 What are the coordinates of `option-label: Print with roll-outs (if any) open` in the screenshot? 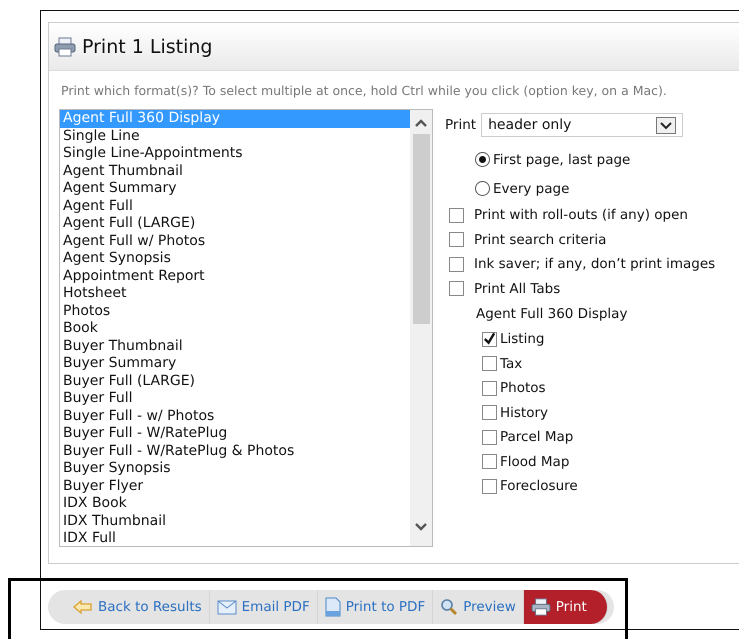 It's located at (581, 215).